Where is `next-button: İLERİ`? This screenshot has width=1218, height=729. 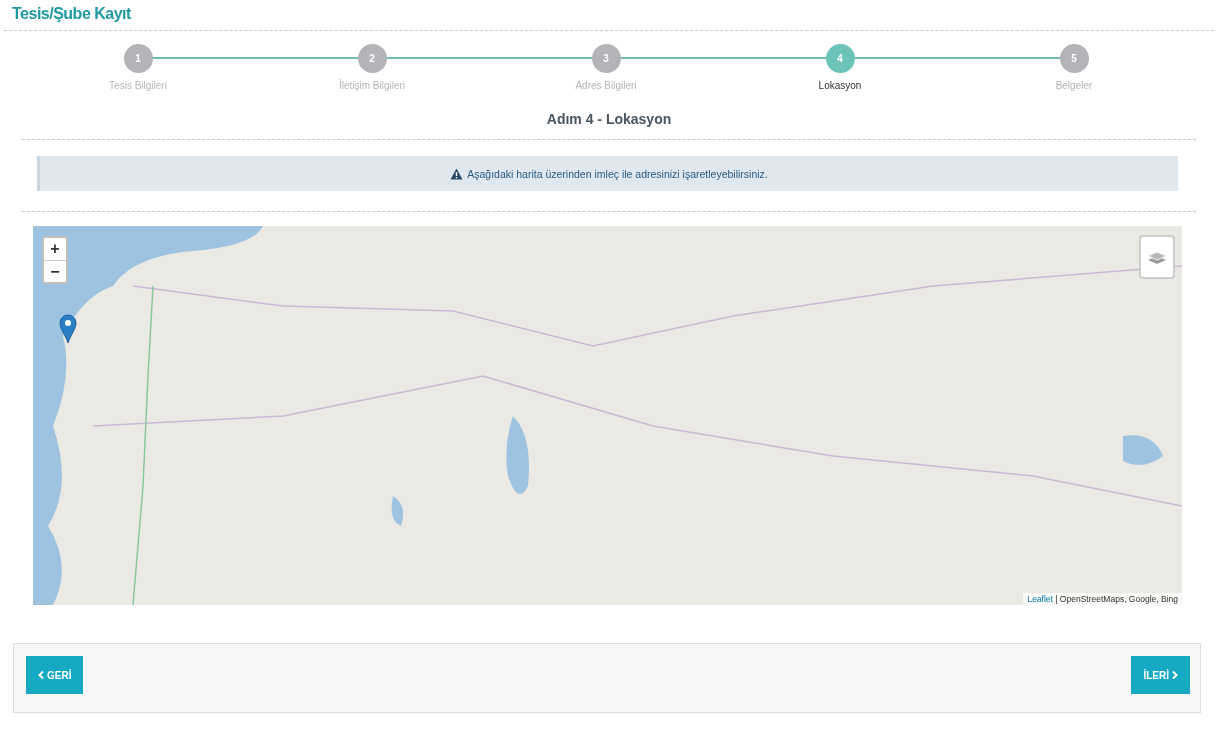 next-button: İLERİ is located at coordinates (1160, 675).